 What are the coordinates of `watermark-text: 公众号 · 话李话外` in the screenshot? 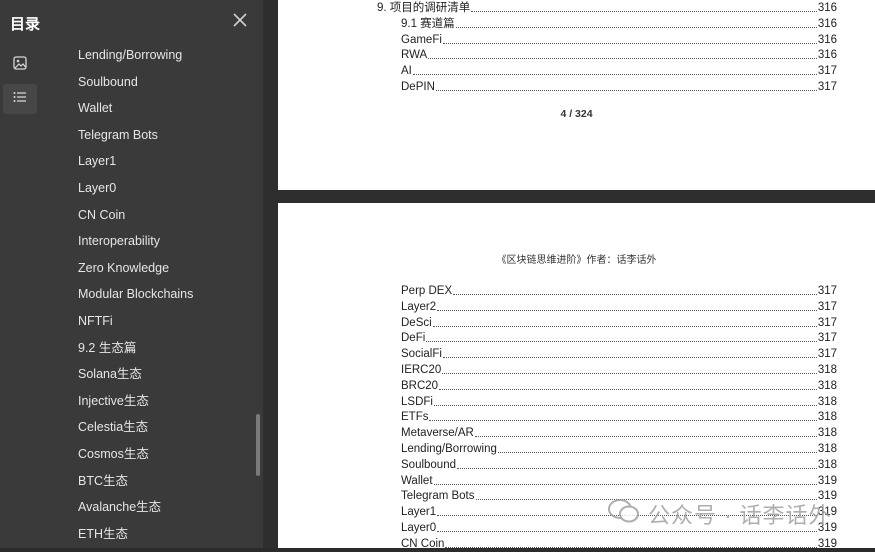 It's located at (740, 515).